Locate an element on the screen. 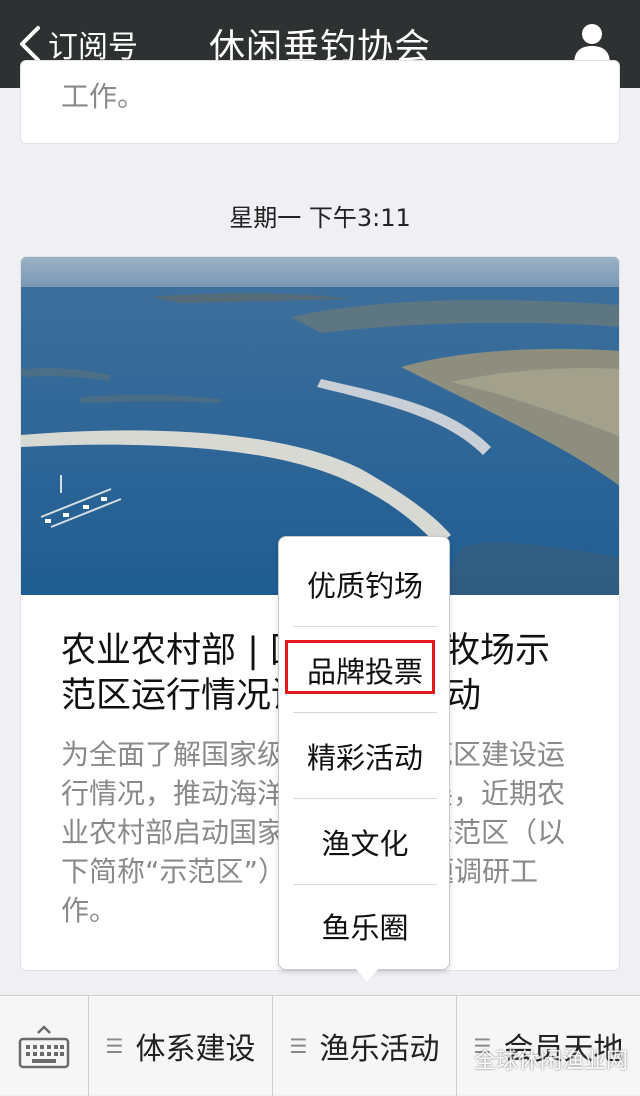 The height and width of the screenshot is (1096, 640). menu-tab-label: 体系建设 is located at coordinates (195, 1049).